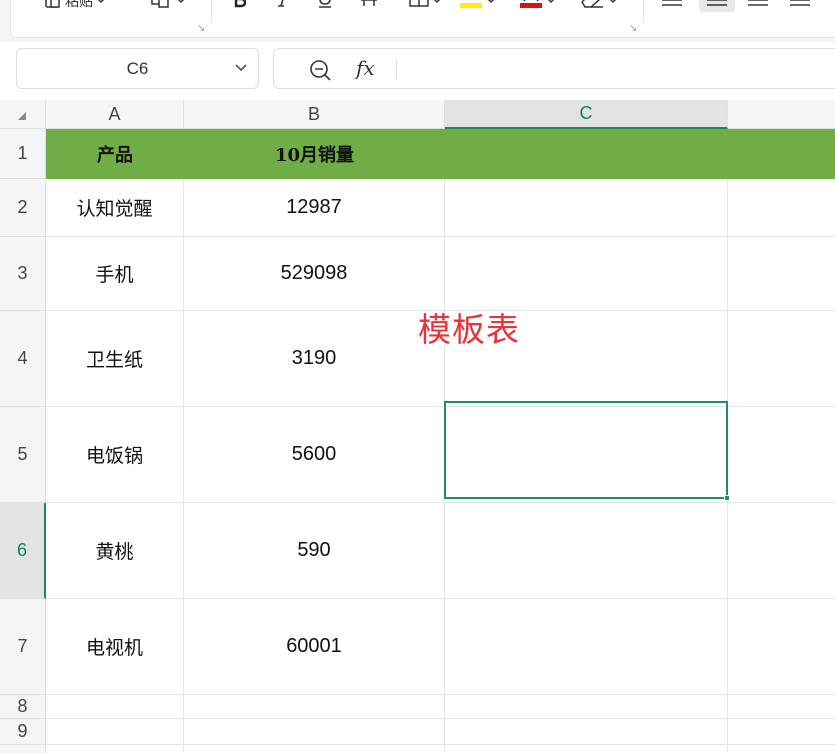  What do you see at coordinates (781, 551) in the screenshot?
I see `cell-d6` at bounding box center [781, 551].